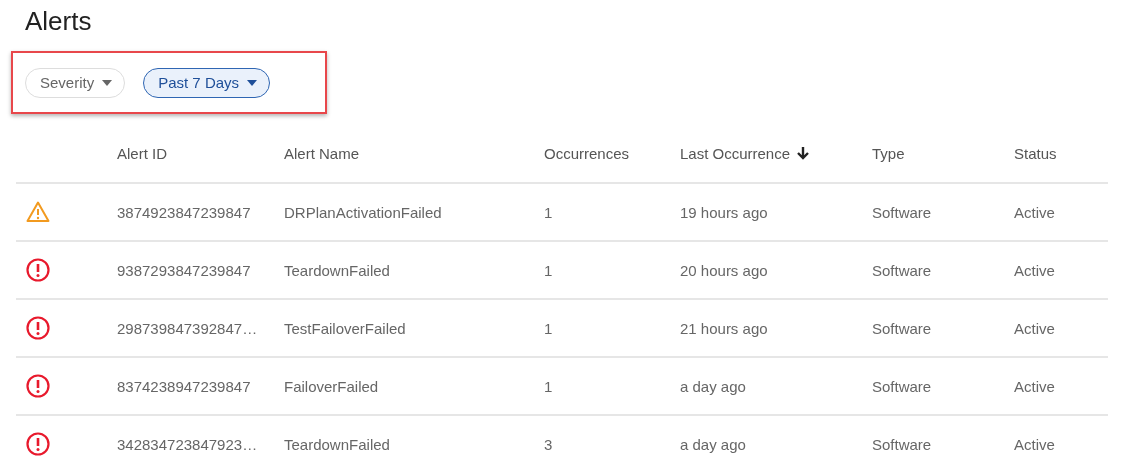  What do you see at coordinates (735, 153) in the screenshot?
I see `column-header: Last Occurrence` at bounding box center [735, 153].